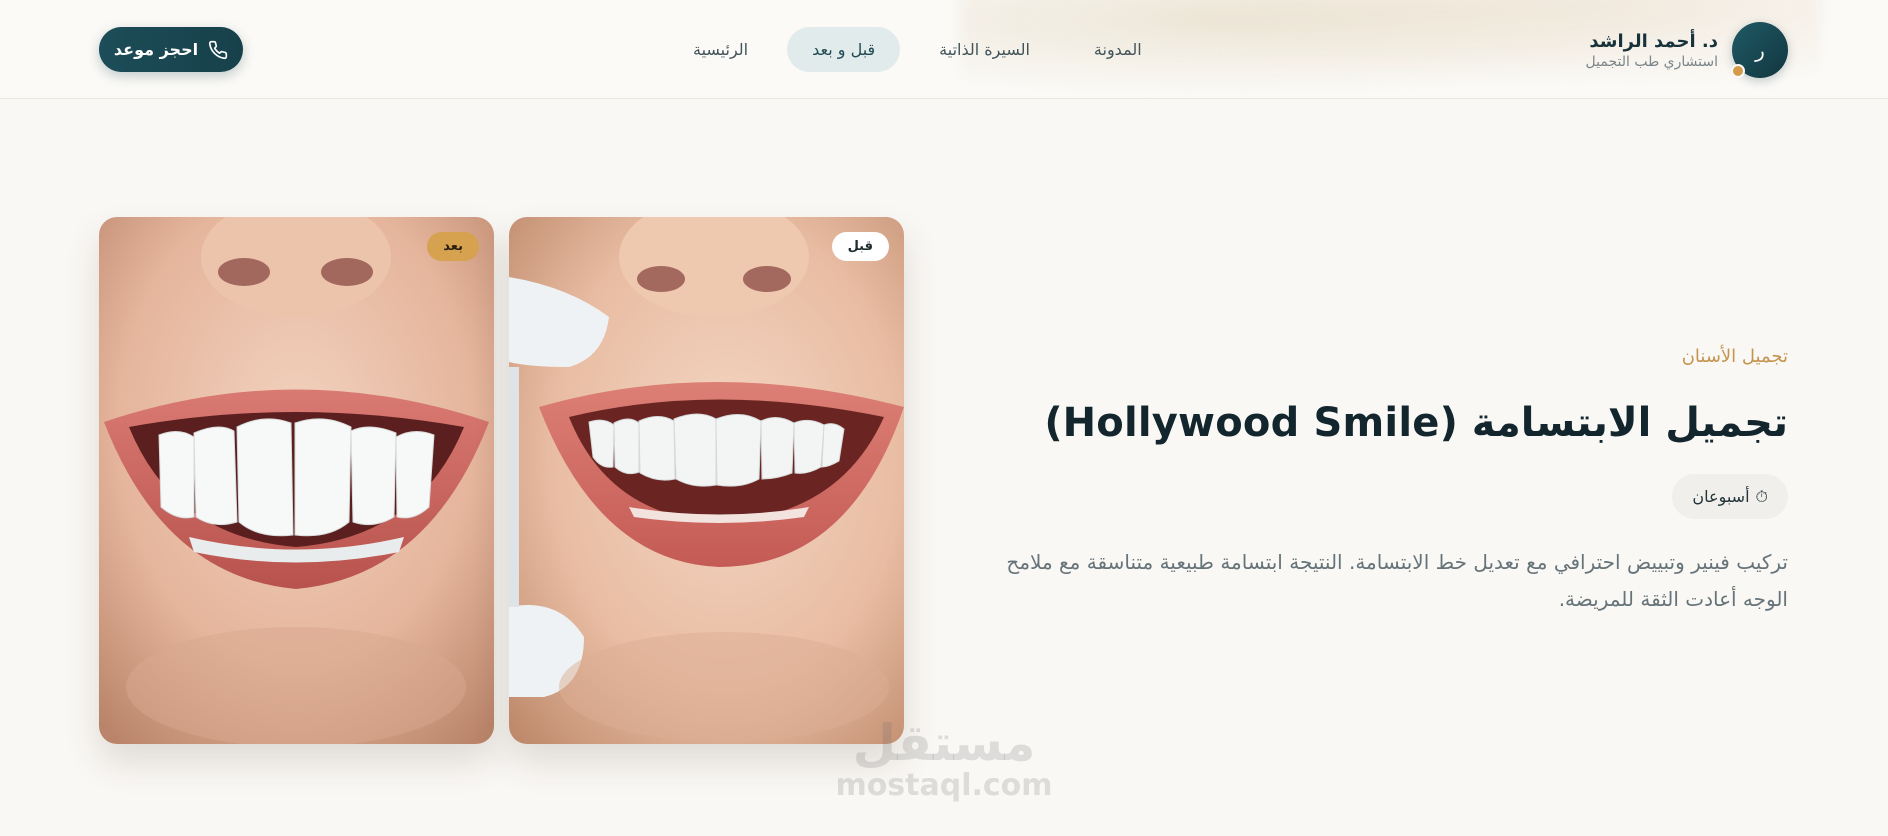  I want to click on after-photo: بعد, so click(296, 480).